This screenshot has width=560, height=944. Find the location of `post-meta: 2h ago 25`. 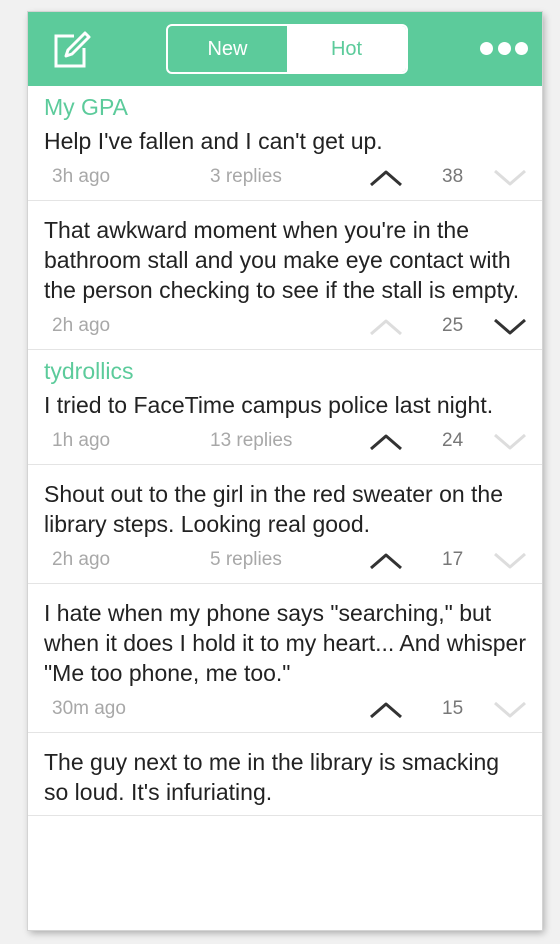

post-meta: 2h ago 25 is located at coordinates (286, 327).